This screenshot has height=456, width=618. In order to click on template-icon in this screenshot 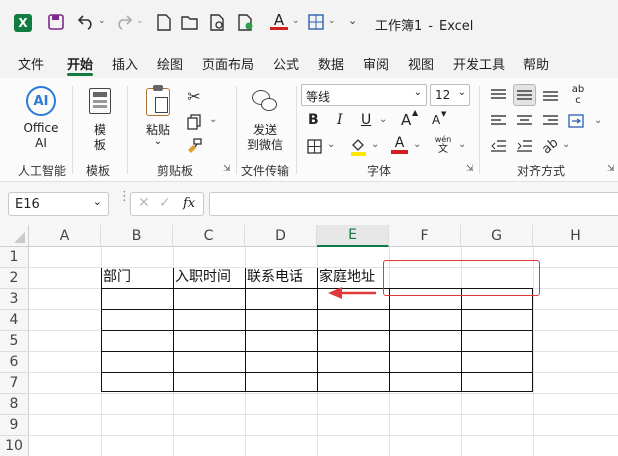, I will do `click(100, 101)`.